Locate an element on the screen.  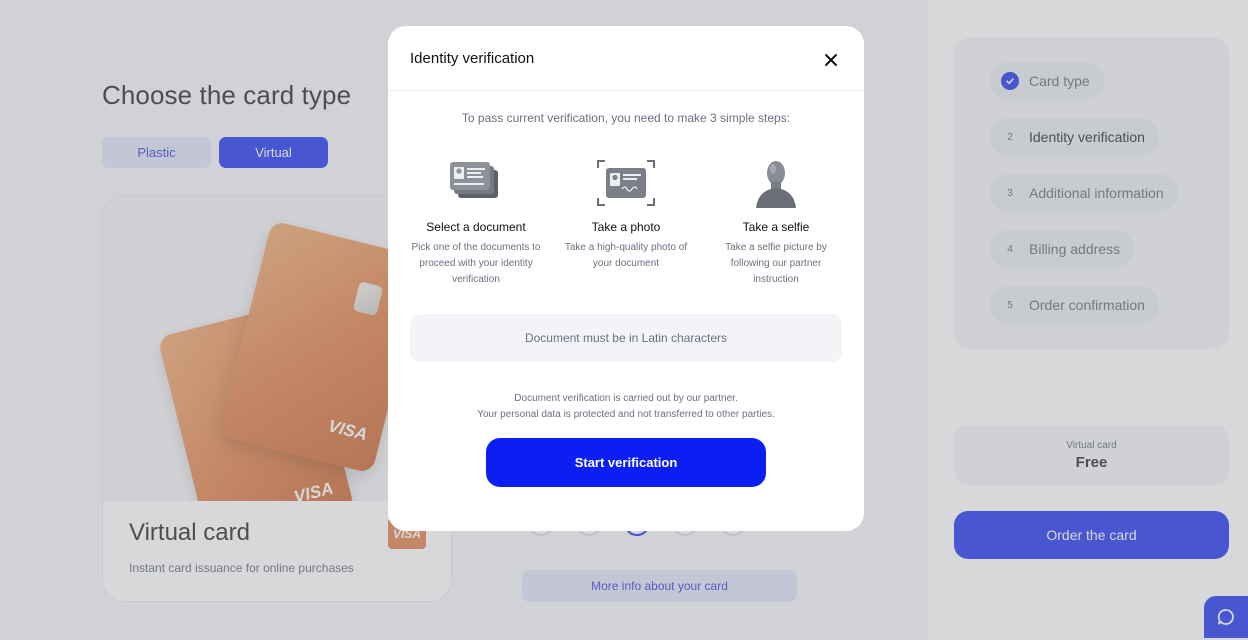
start-verification-button: Start verification is located at coordinates (626, 462).